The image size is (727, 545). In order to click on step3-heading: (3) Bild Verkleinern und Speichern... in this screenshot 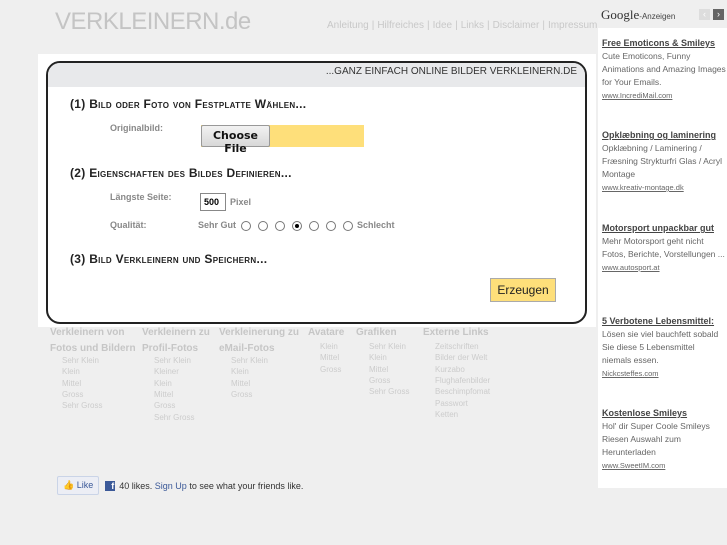, I will do `click(169, 259)`.